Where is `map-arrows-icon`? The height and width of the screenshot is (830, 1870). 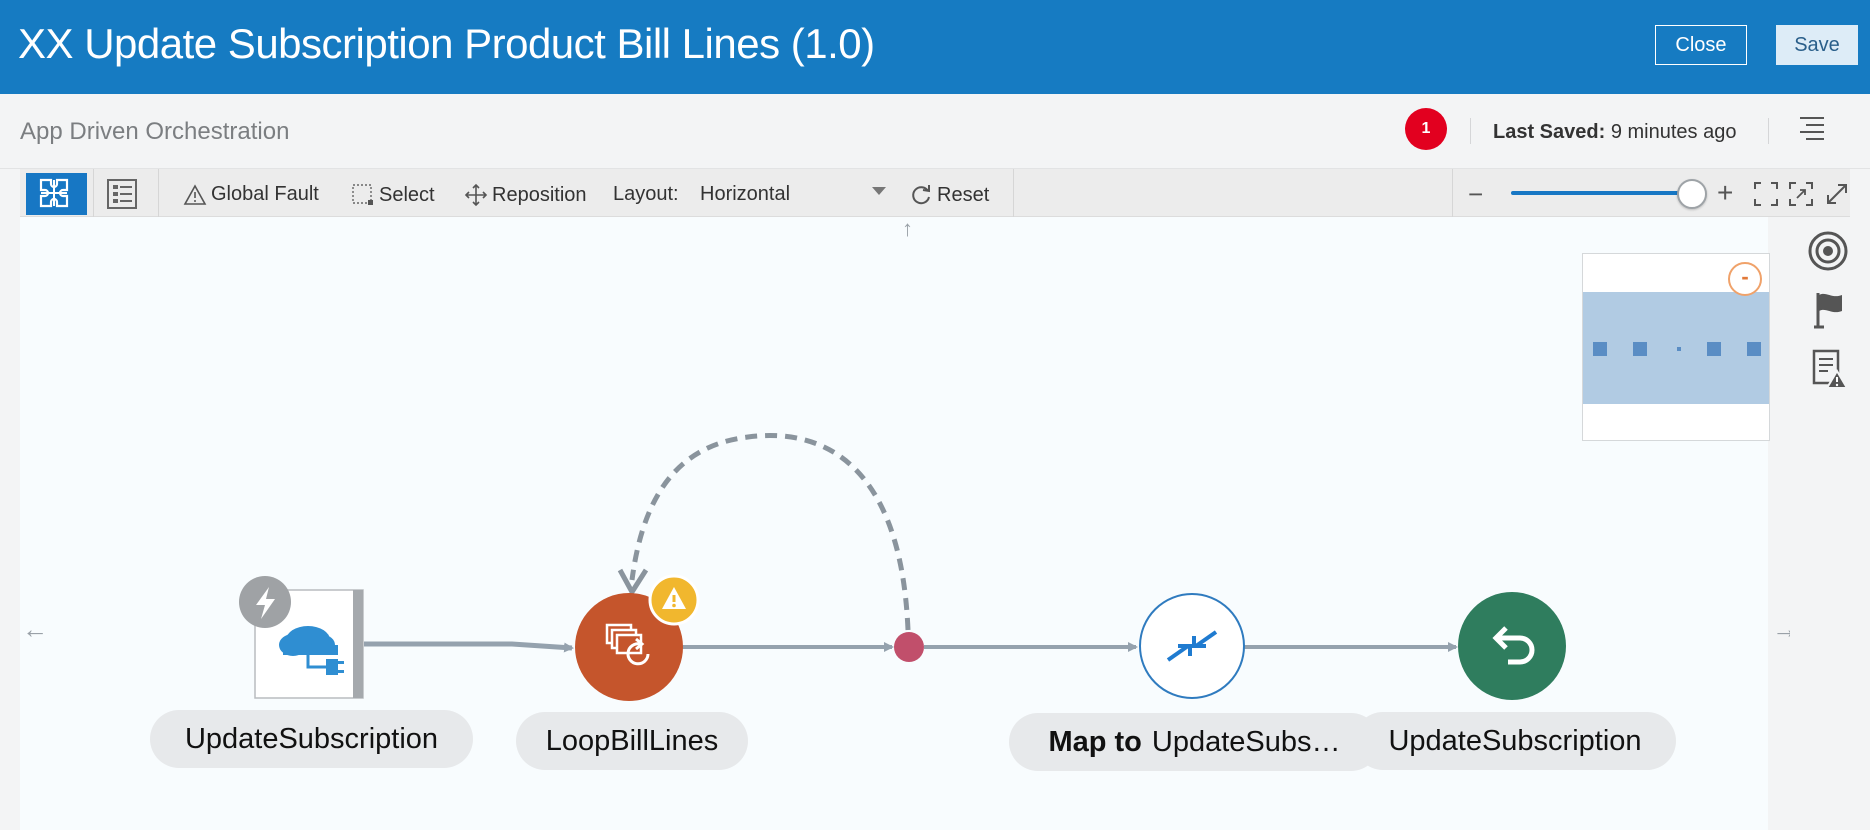
map-arrows-icon is located at coordinates (1192, 646).